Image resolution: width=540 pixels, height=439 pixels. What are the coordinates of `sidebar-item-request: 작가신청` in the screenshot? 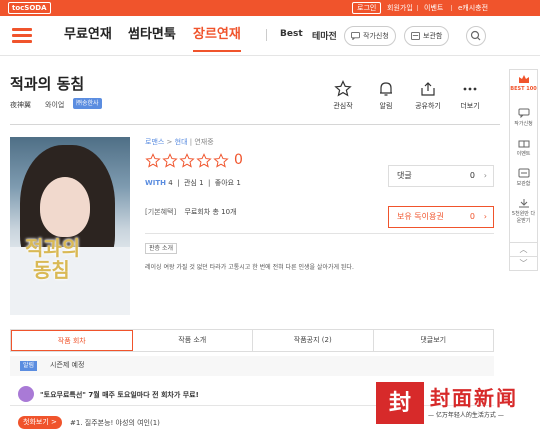 It's located at (523, 117).